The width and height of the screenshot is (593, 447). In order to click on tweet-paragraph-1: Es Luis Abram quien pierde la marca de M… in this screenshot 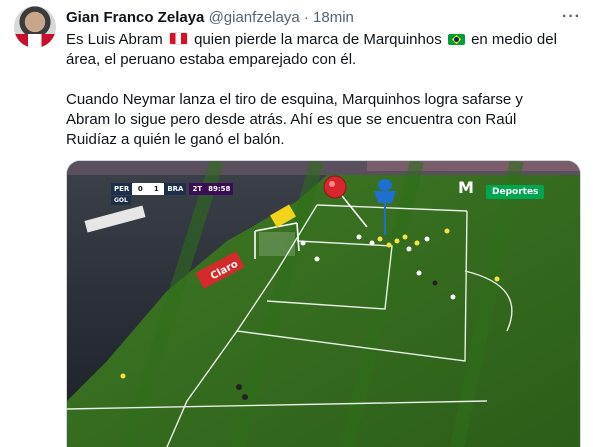, I will do `click(316, 50)`.